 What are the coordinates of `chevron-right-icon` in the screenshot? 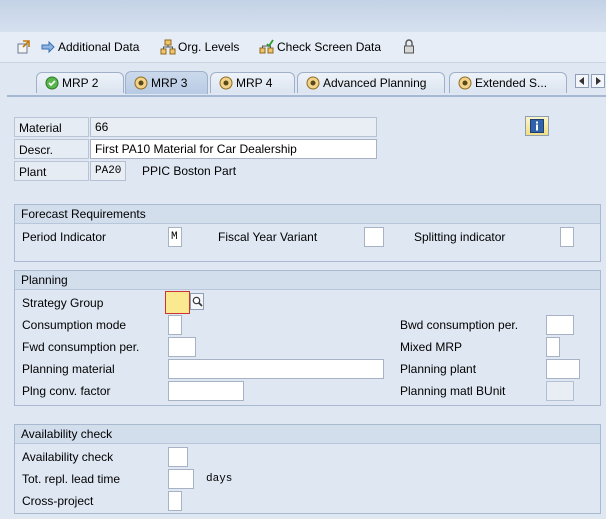 It's located at (598, 81).